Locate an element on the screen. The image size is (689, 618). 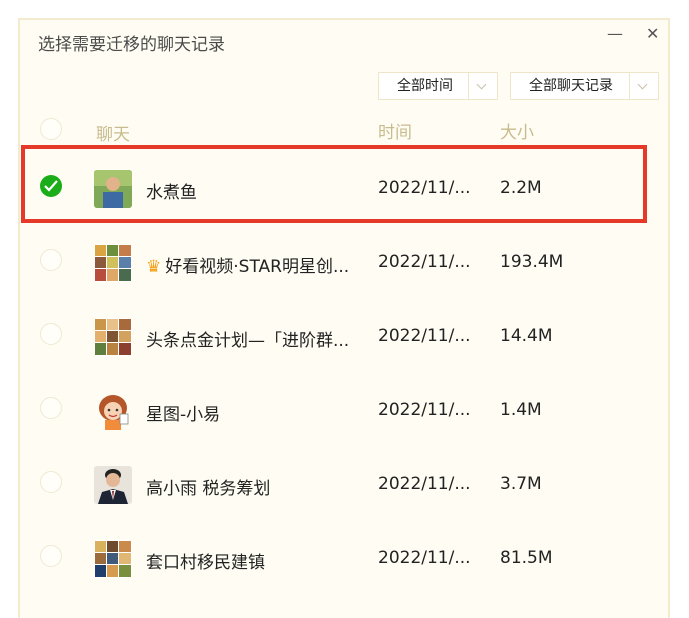
chat-row: 高小雨 税务筹划 2022/11/... 3.7M is located at coordinates (345, 483).